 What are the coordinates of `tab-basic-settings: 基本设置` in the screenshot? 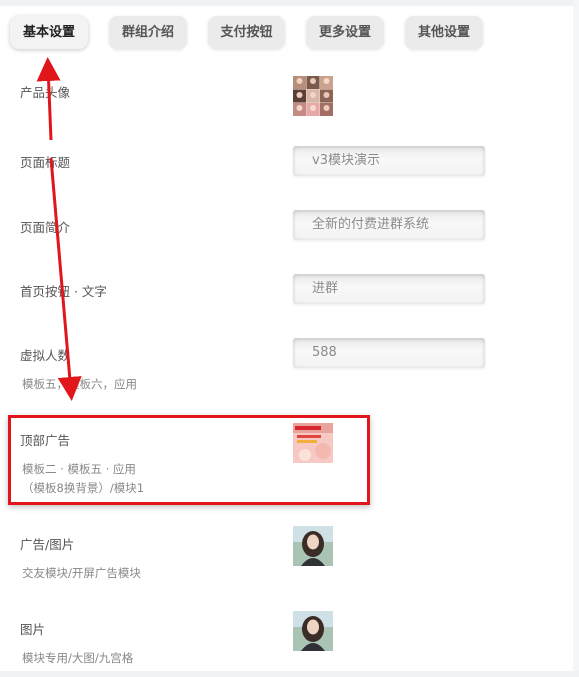 It's located at (49, 32).